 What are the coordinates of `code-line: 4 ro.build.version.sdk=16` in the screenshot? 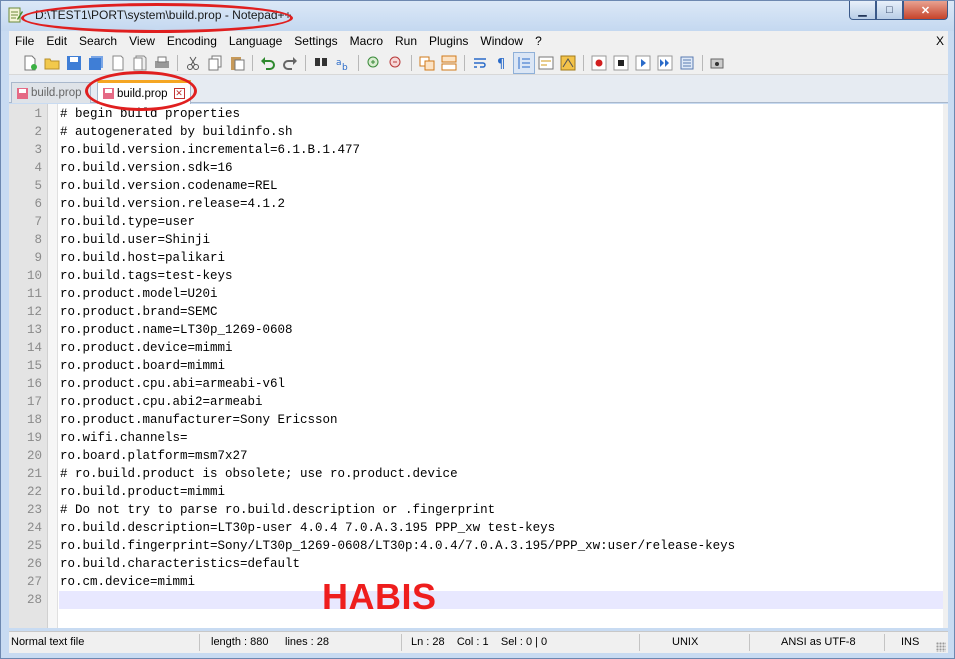 It's located at (478, 168).